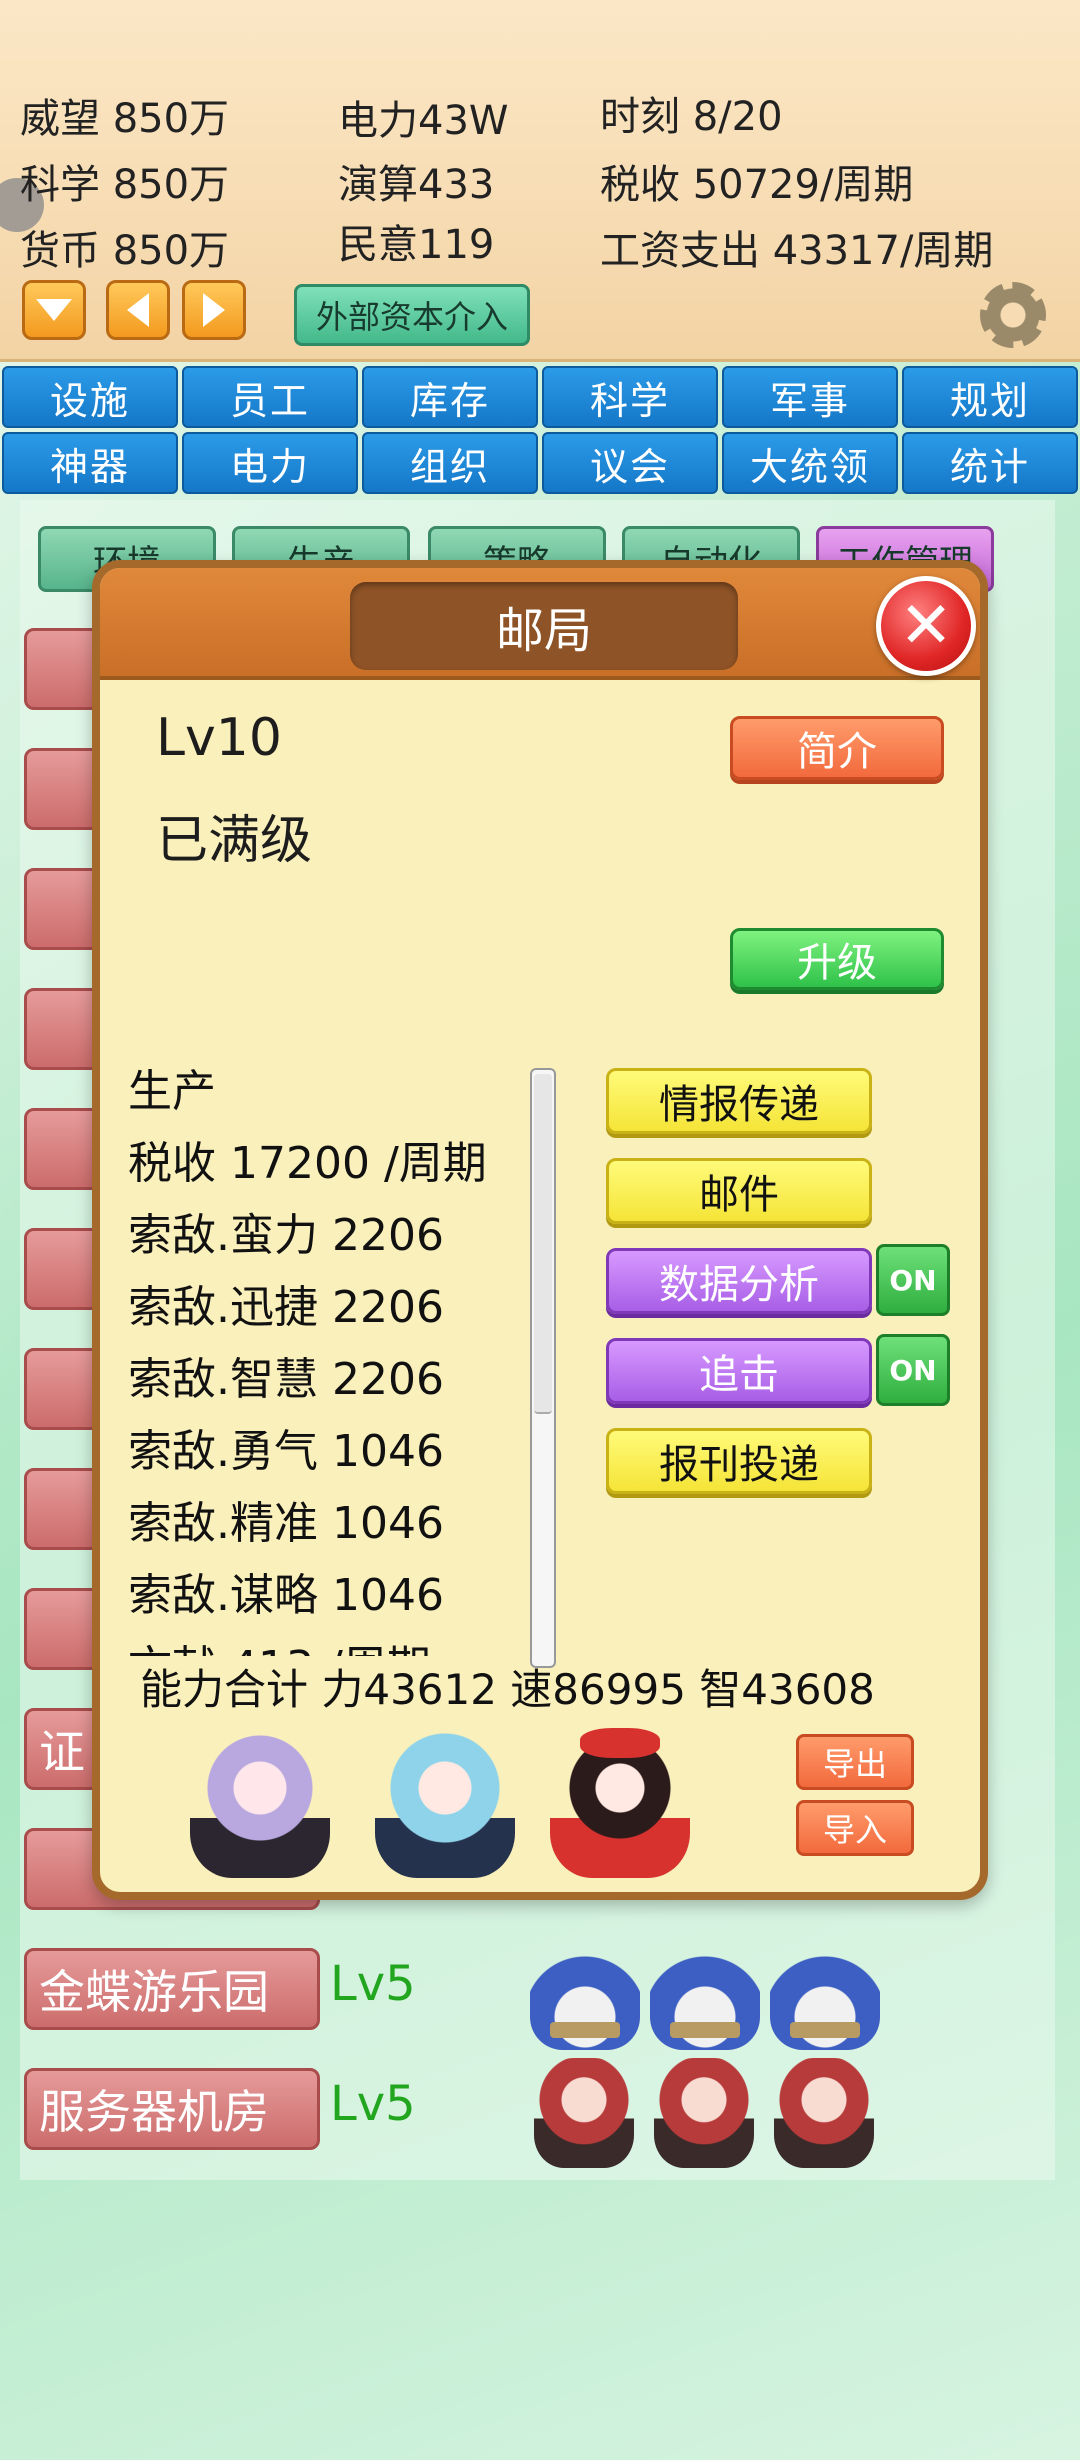  I want to click on tab-science: 科学, so click(630, 397).